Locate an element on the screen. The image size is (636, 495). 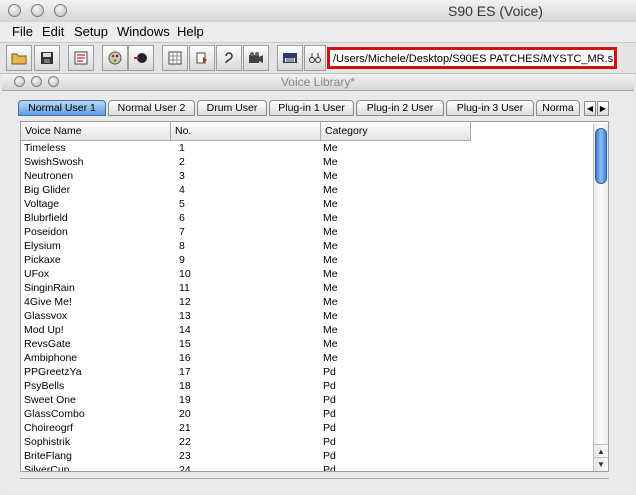
table-row: PsyBells 18 Pd is located at coordinates (306, 386).